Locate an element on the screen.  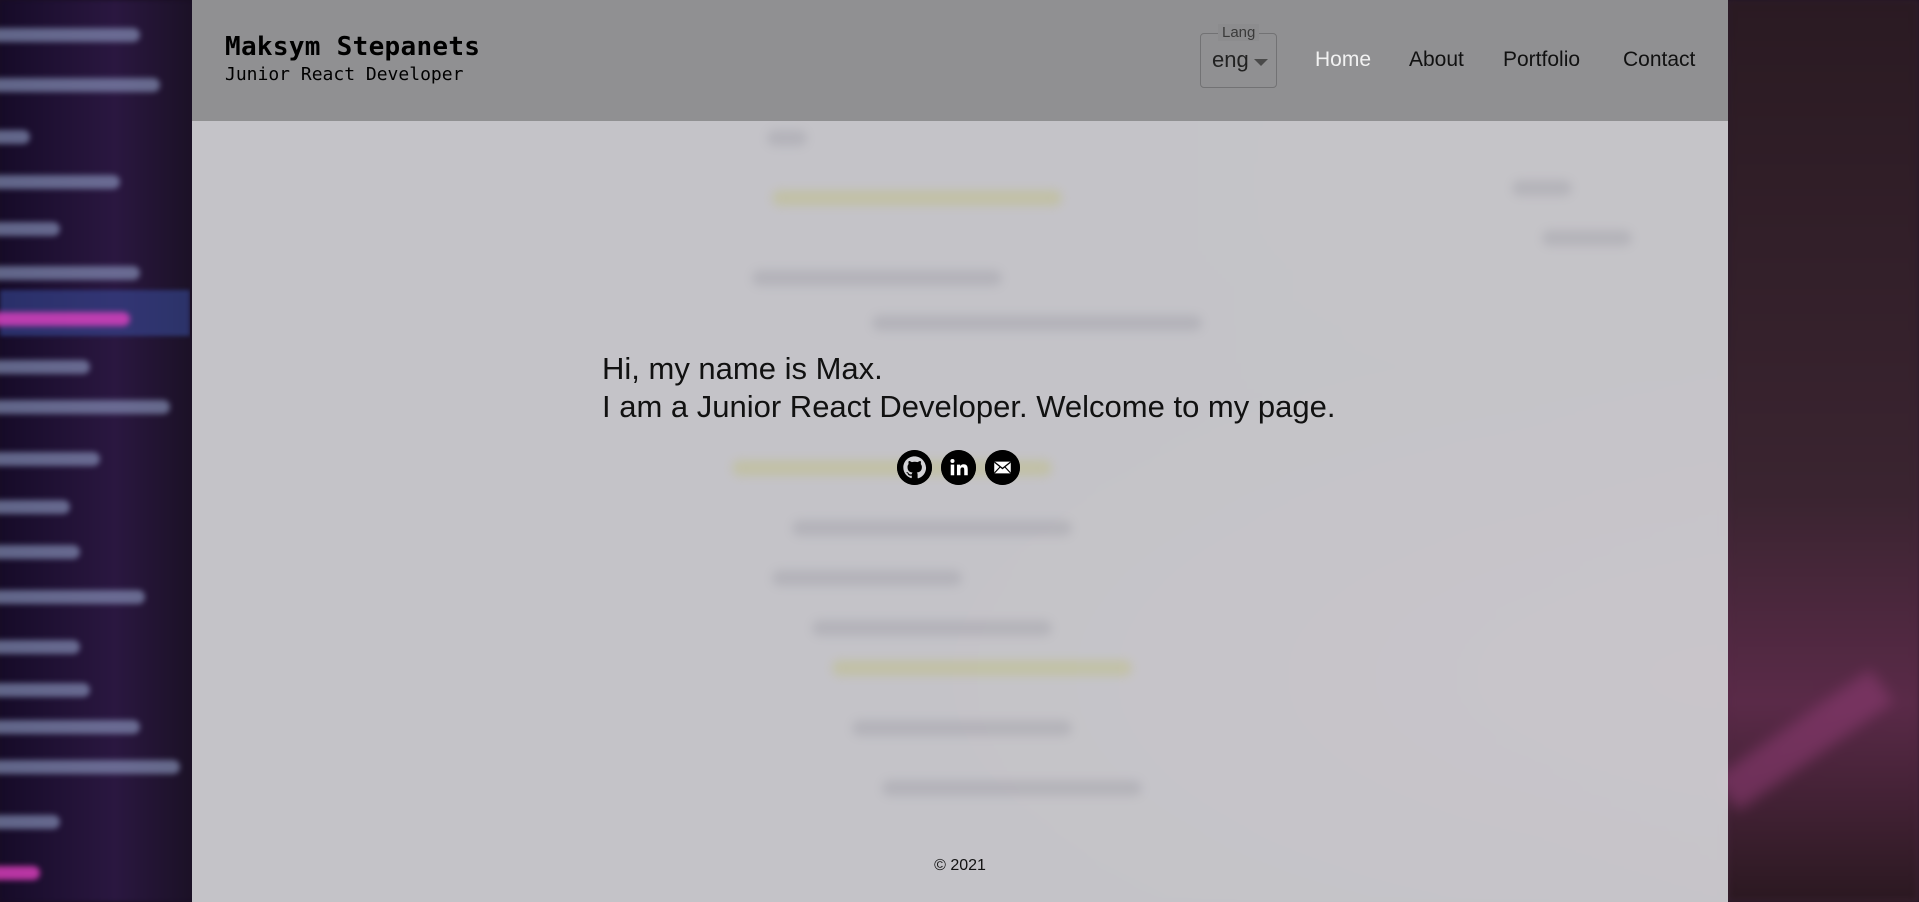
brand: Maksym Stepanets Junior React Developer is located at coordinates (352, 58).